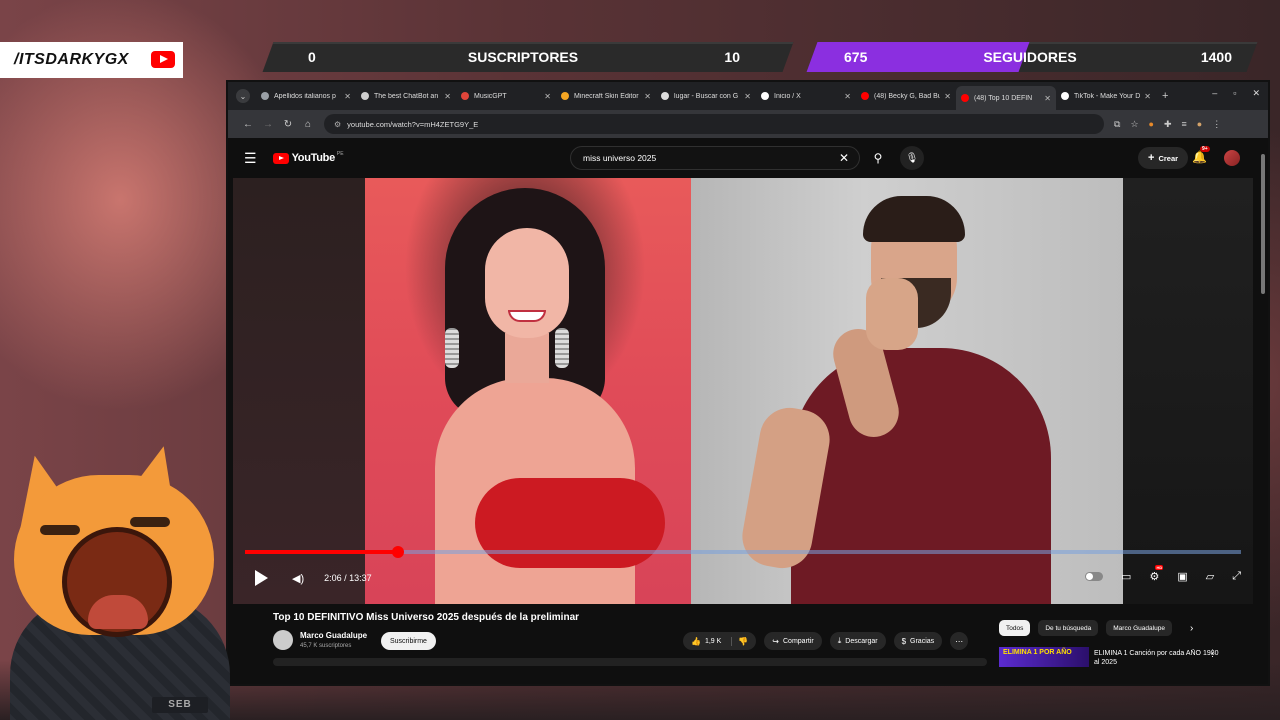 The height and width of the screenshot is (720, 1280). What do you see at coordinates (333, 635) in the screenshot?
I see `channel-name: Marco Guadalupe` at bounding box center [333, 635].